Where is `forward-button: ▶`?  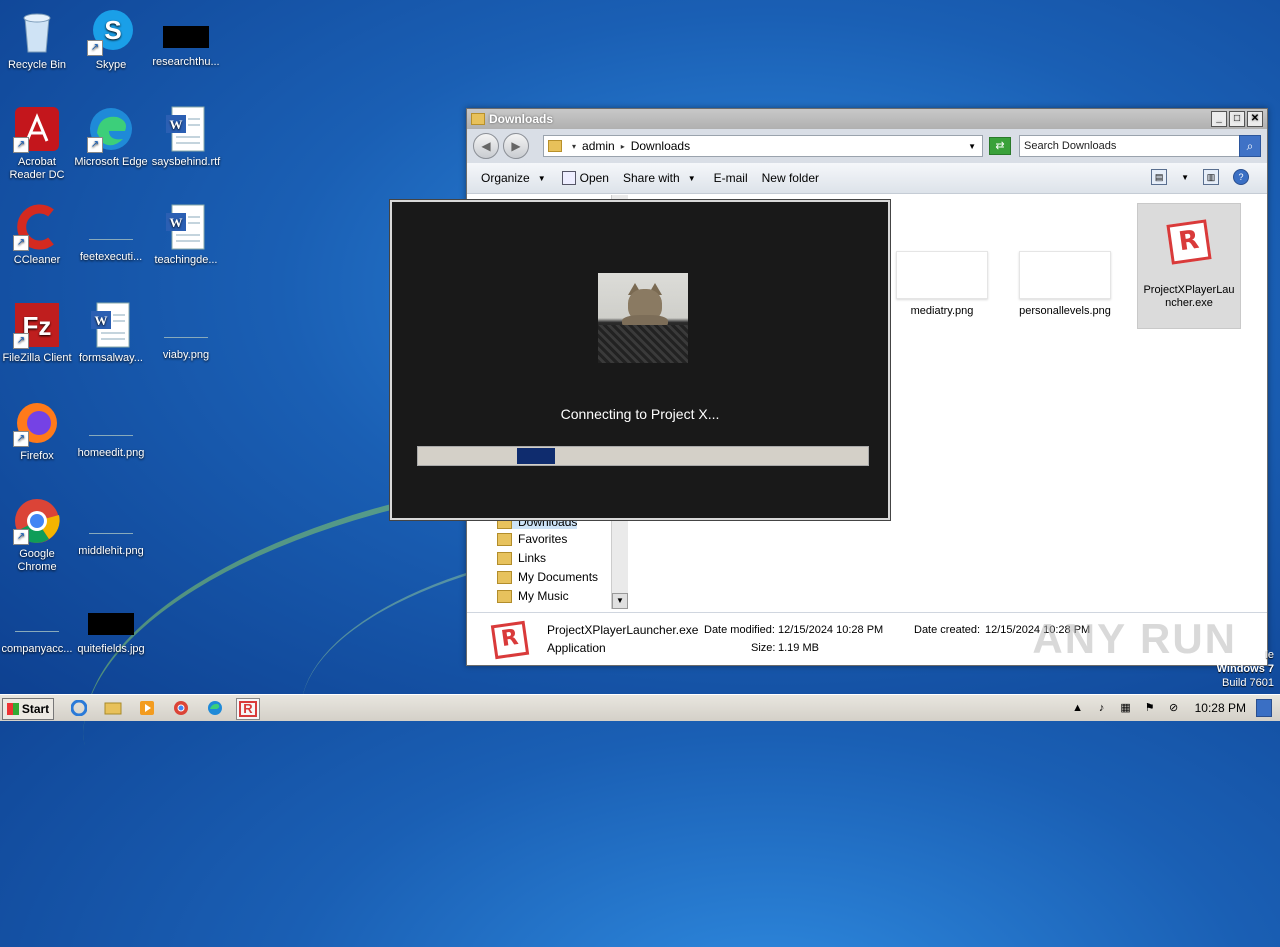 forward-button: ▶ is located at coordinates (516, 146).